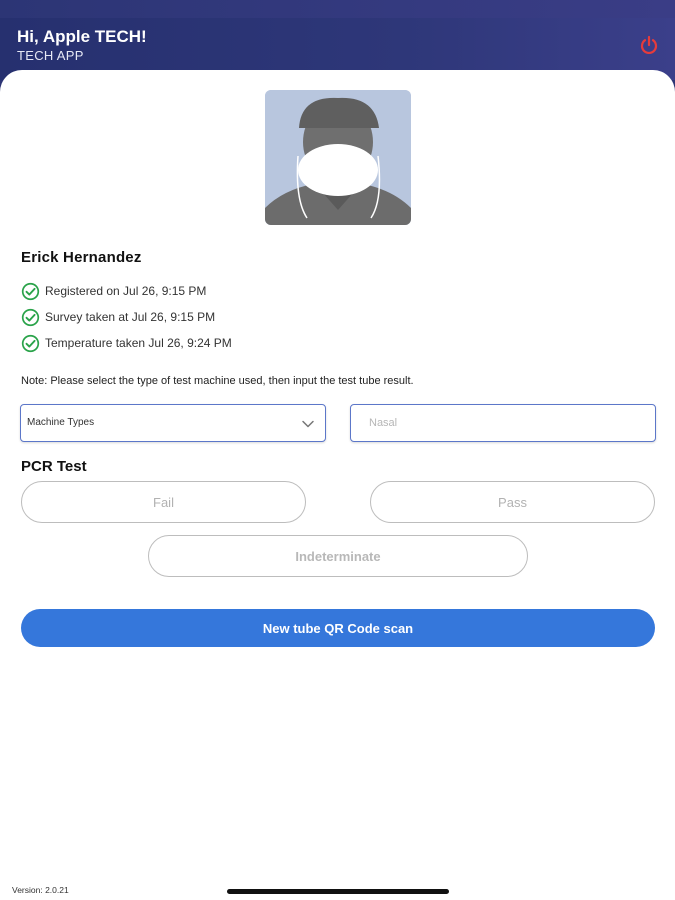 The image size is (675, 900). Describe the element at coordinates (503, 423) in the screenshot. I see `tube-result-input` at that location.